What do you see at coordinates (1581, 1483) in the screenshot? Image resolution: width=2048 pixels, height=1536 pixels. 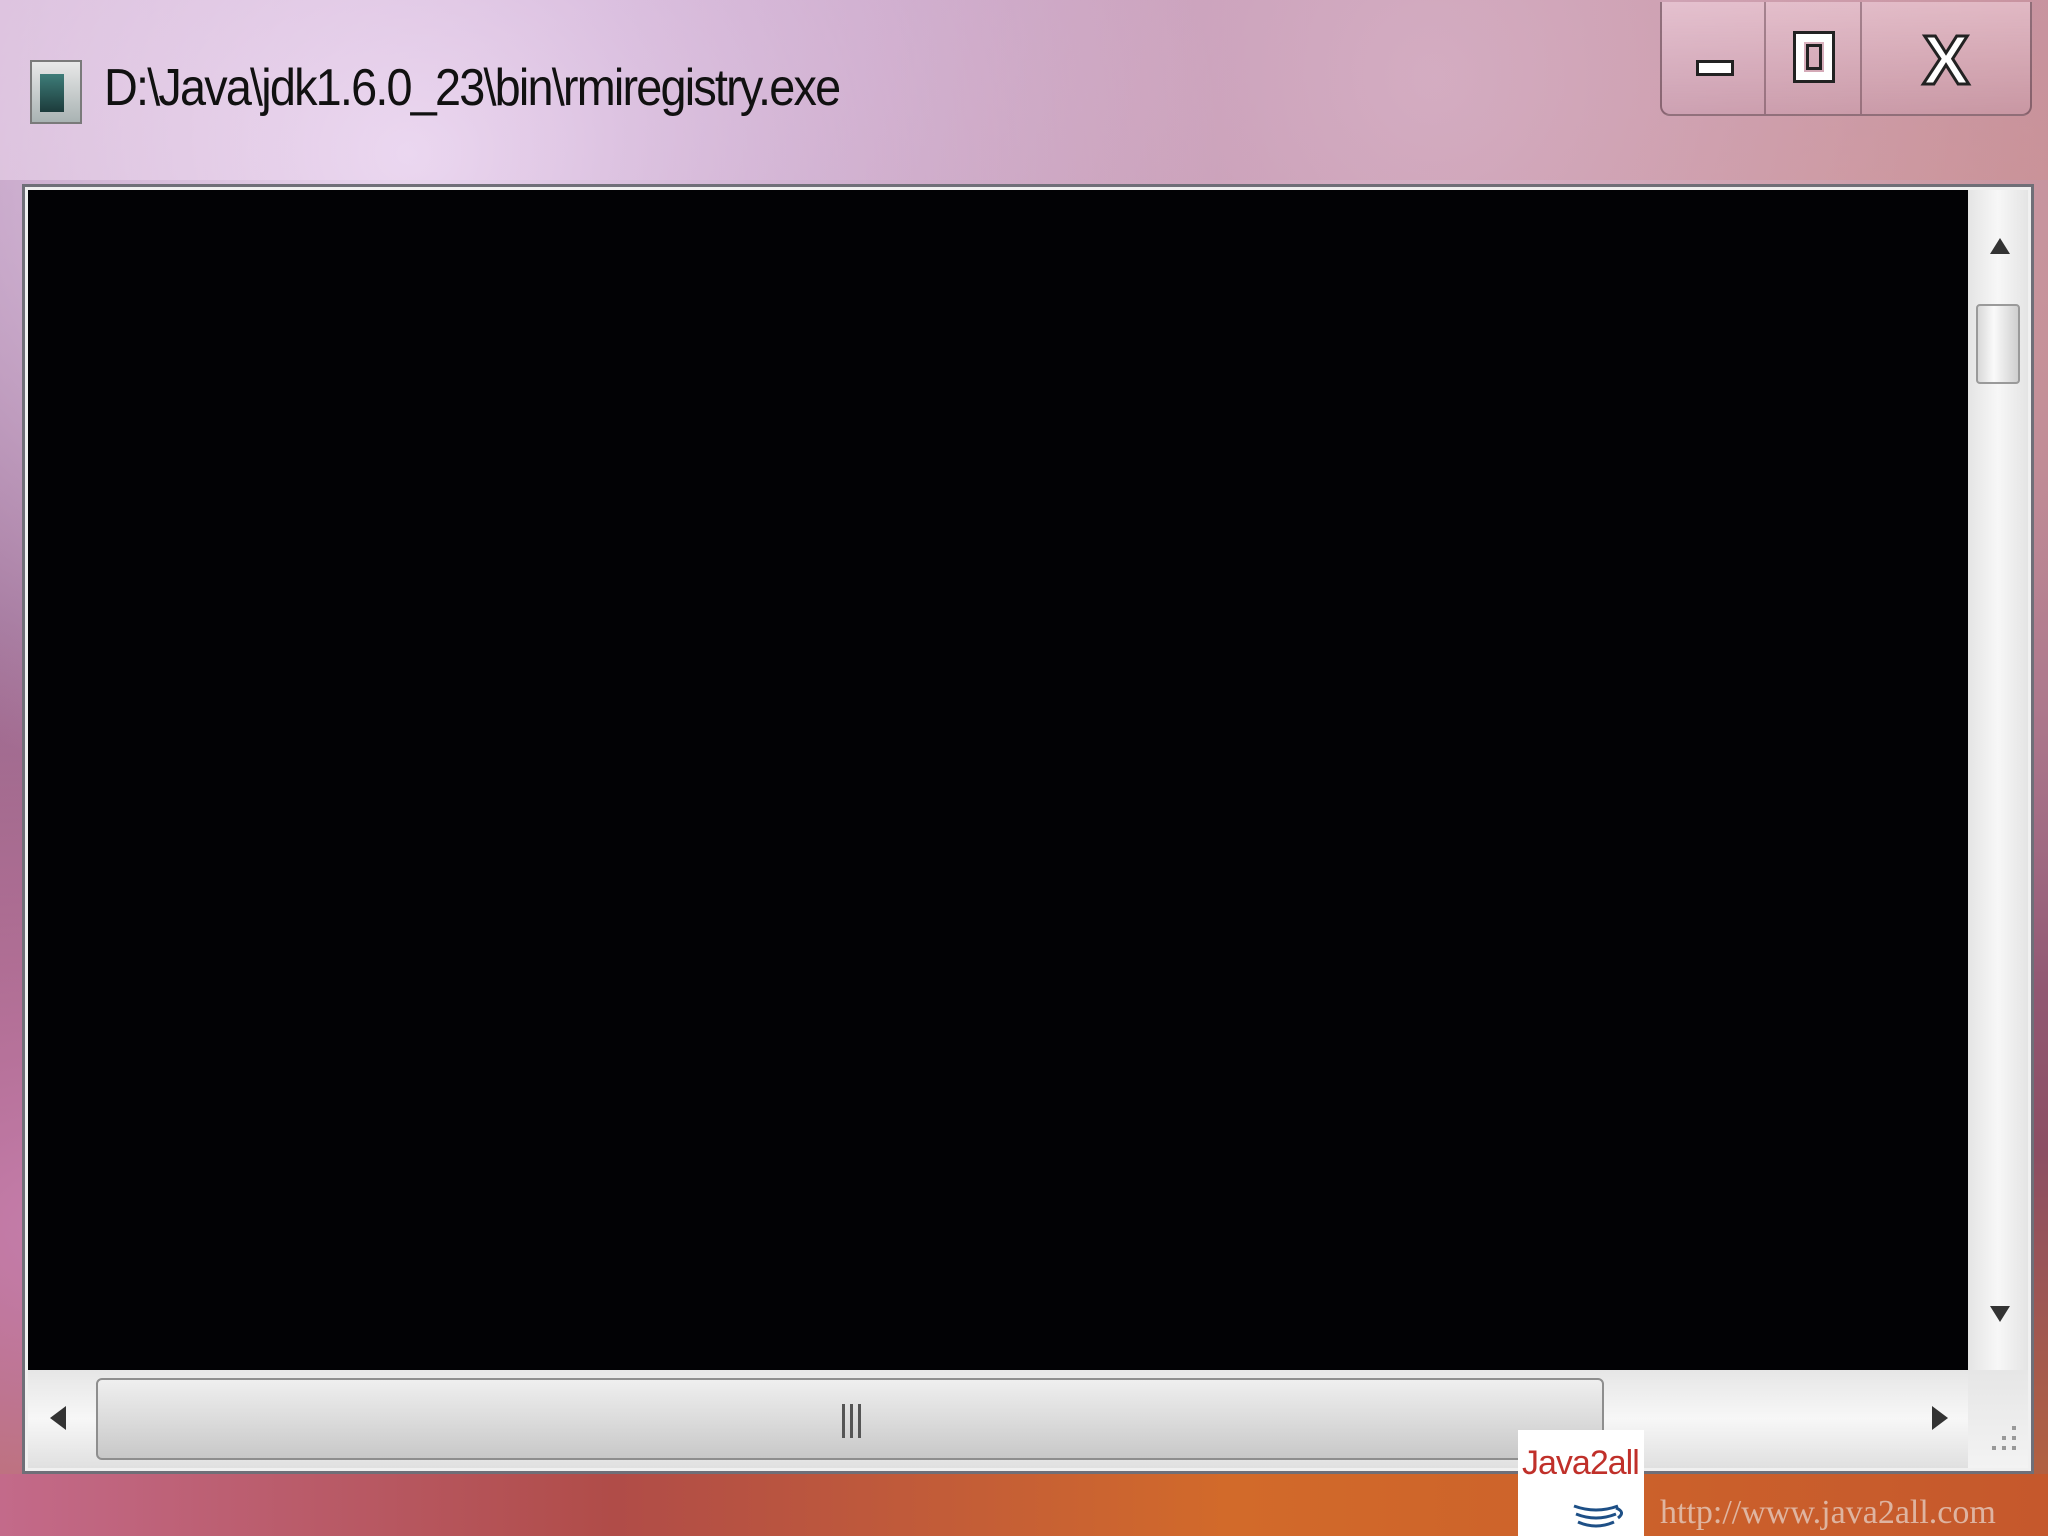 I see `java2all-logo: Java2all` at bounding box center [1581, 1483].